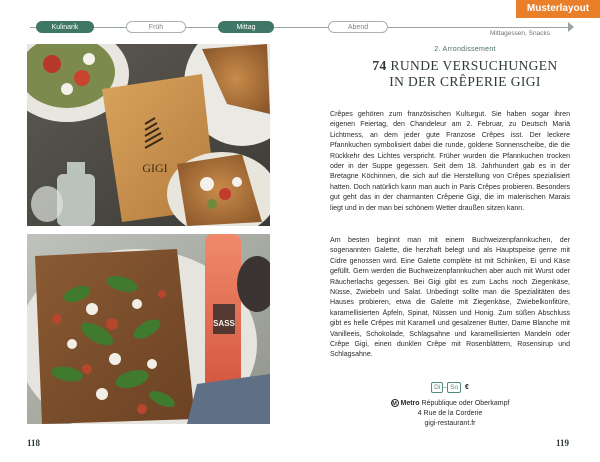  I want to click on timeline-item-mittag: Mittag, so click(246, 27).